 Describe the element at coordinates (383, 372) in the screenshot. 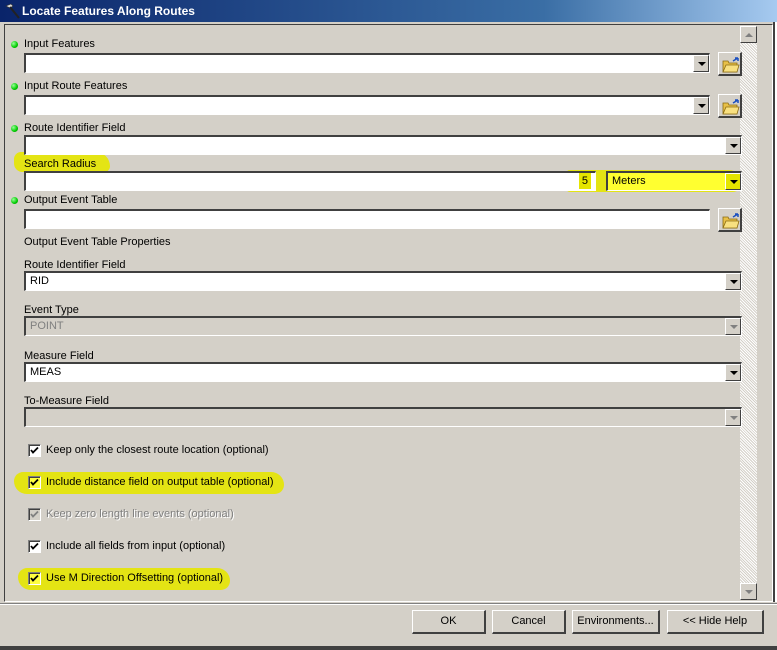

I see `measure-field-combobox: MEAS` at that location.